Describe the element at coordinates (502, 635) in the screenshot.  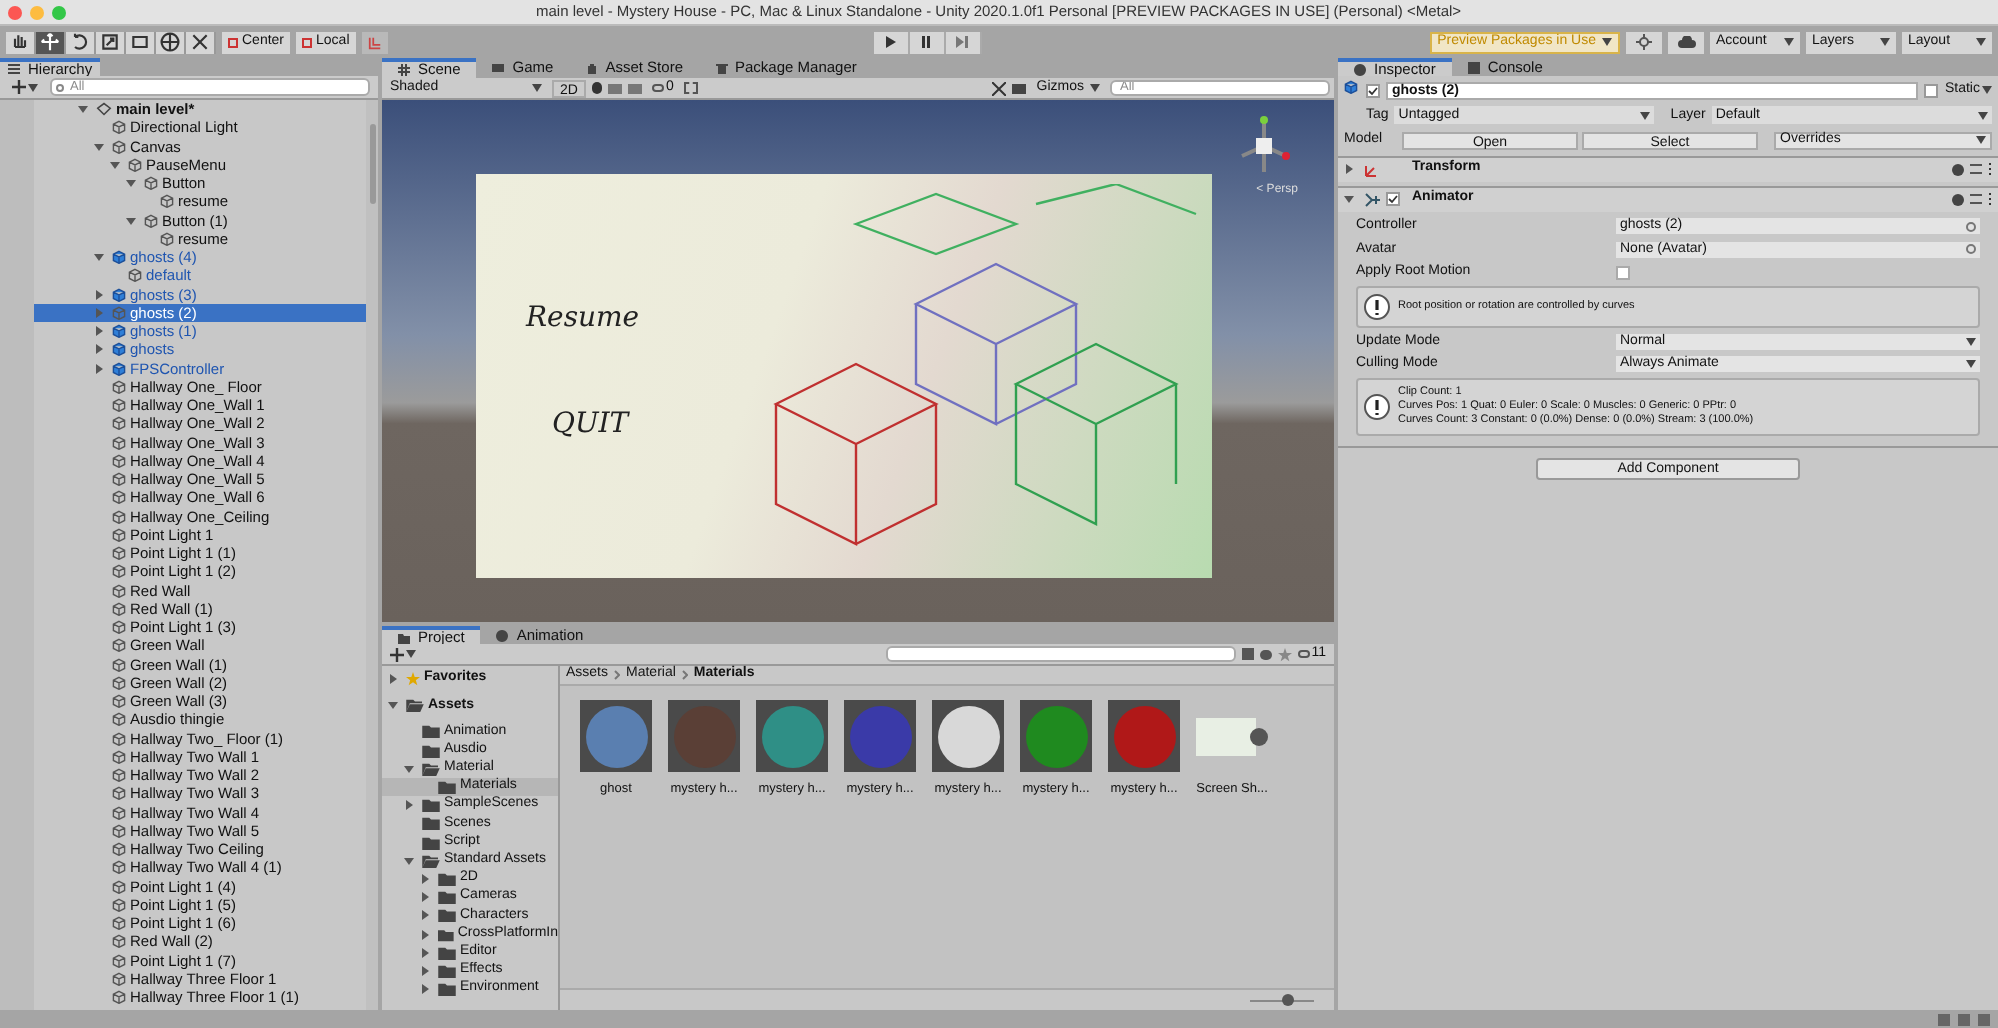
I see `animation-tab-icon` at that location.